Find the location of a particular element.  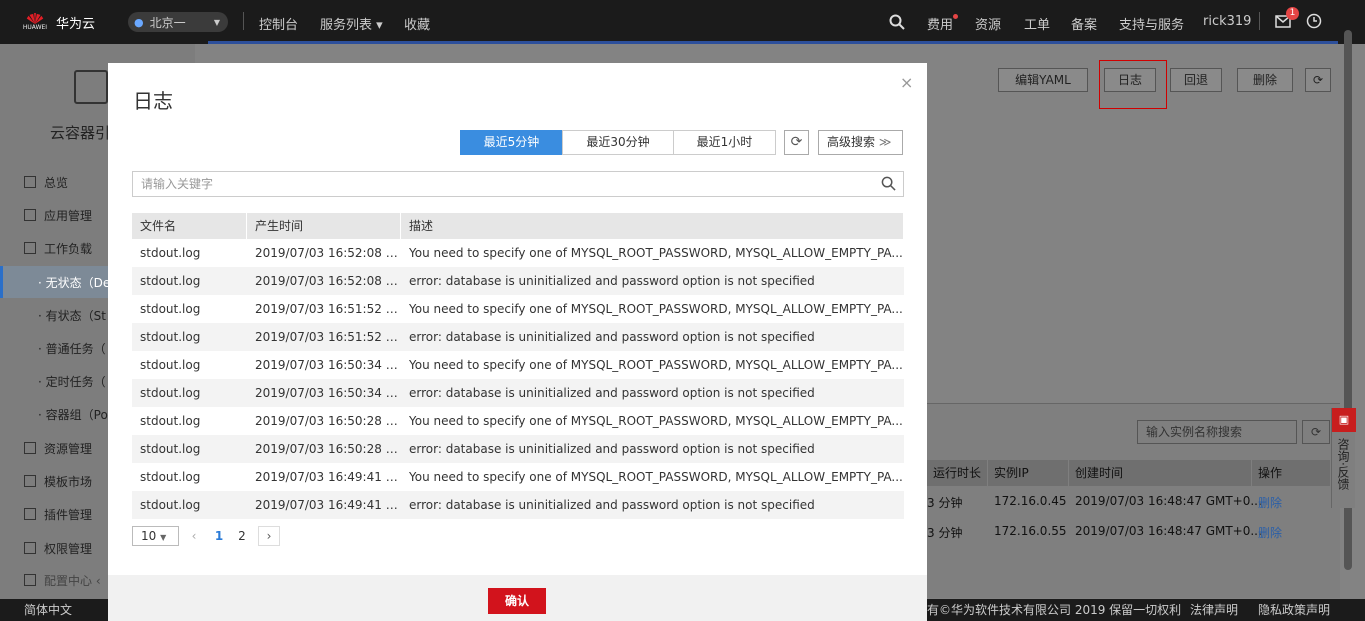

nav-username: rick319 is located at coordinates (1227, 21).